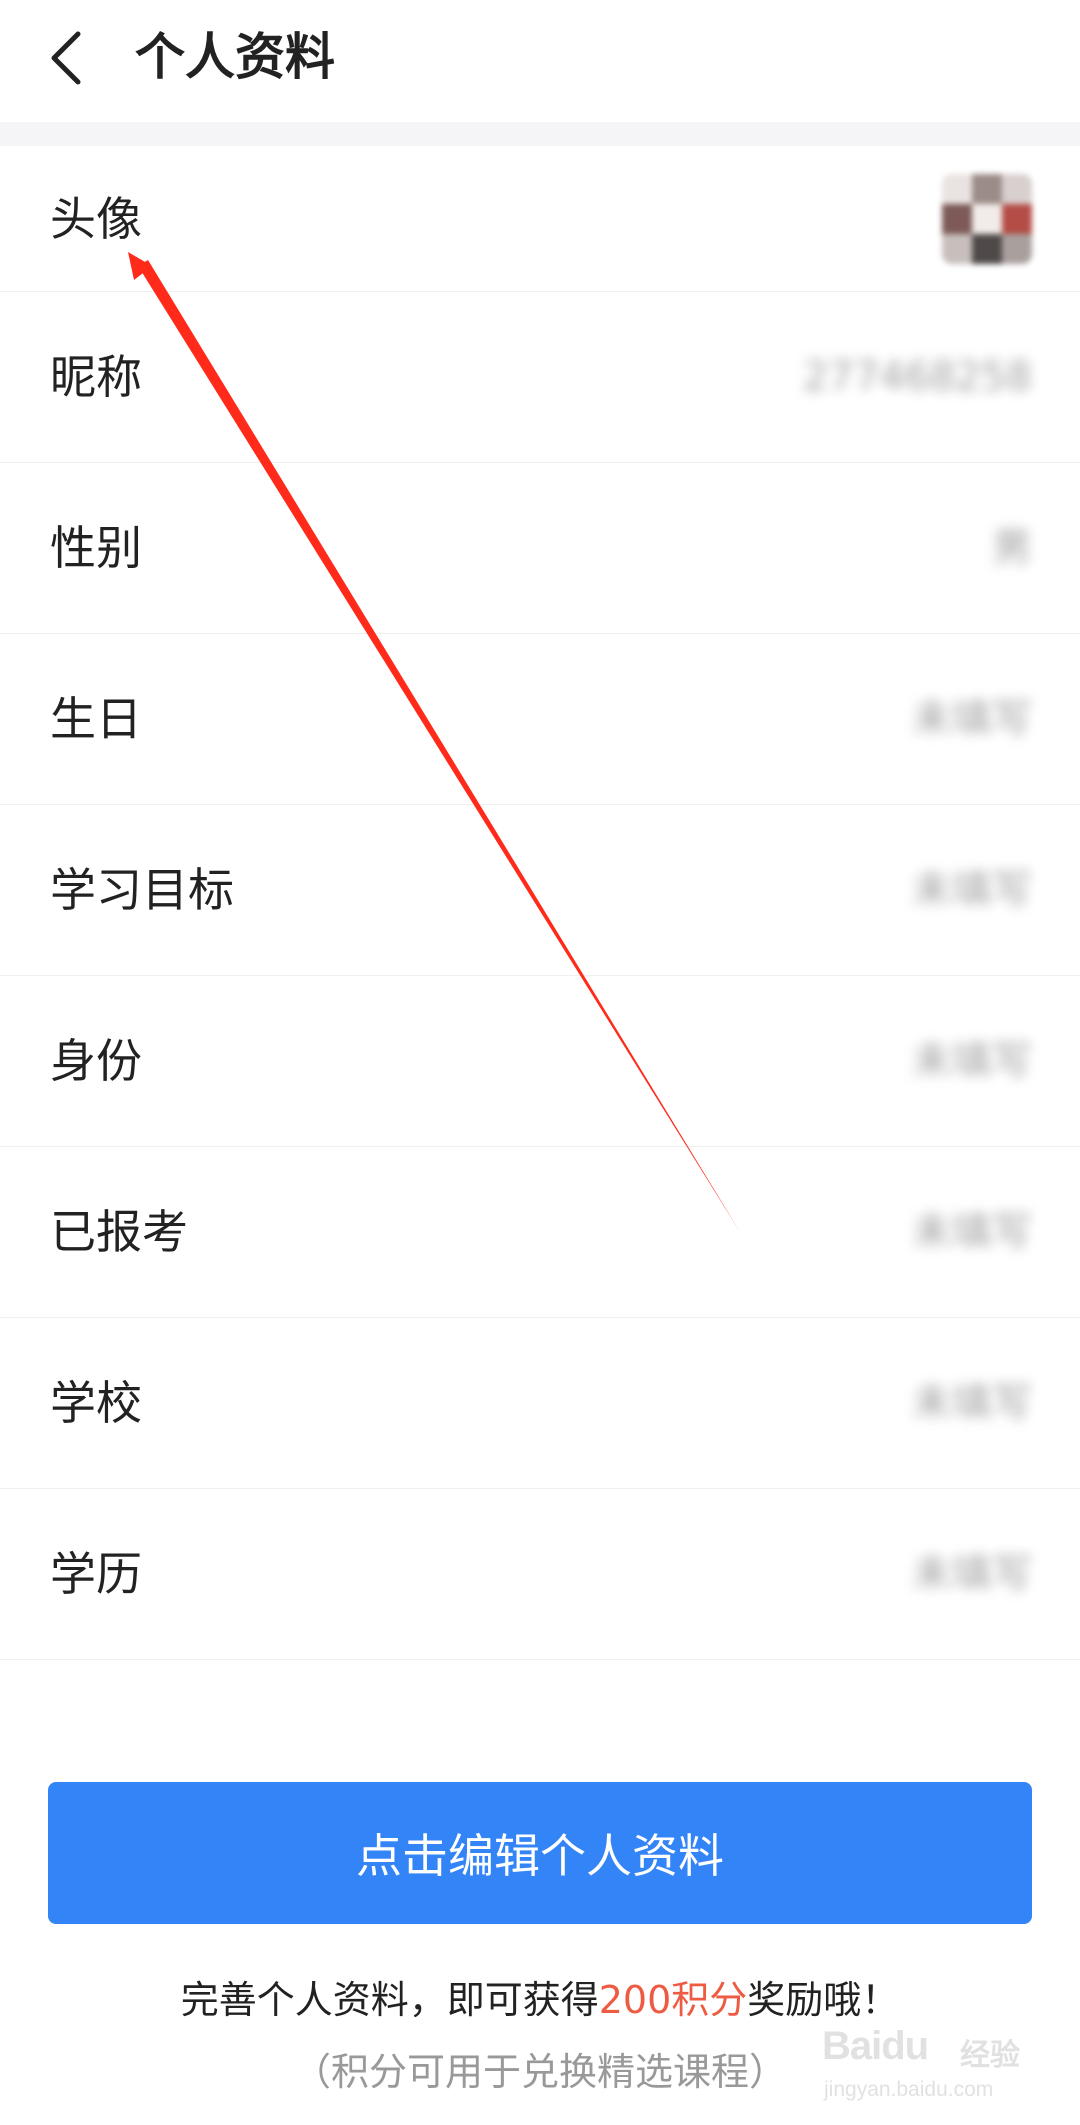 This screenshot has height=2125, width=1080. Describe the element at coordinates (1012, 548) in the screenshot. I see `row-value: 男` at that location.